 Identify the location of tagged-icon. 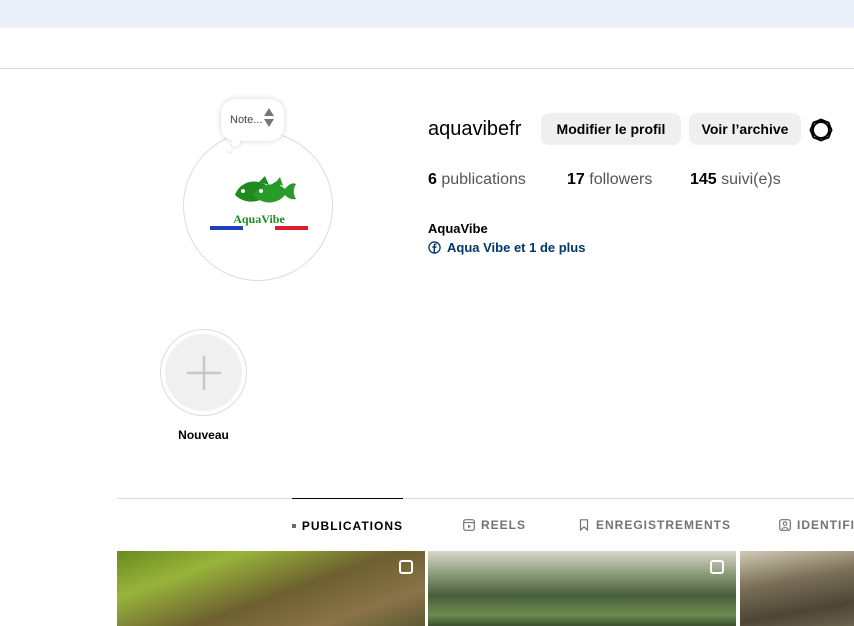
(785, 525).